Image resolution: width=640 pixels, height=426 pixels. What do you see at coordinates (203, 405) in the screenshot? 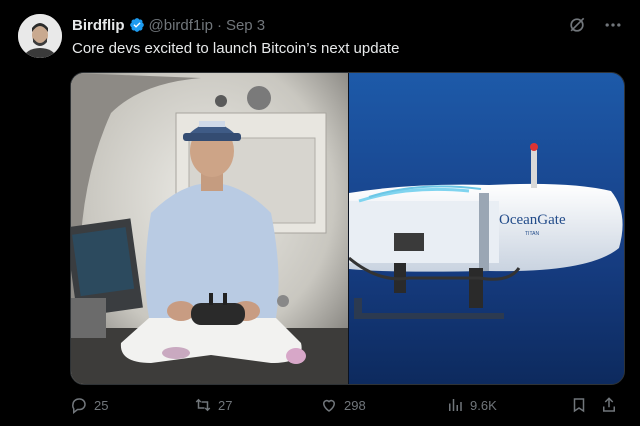
I see `repost-icon` at bounding box center [203, 405].